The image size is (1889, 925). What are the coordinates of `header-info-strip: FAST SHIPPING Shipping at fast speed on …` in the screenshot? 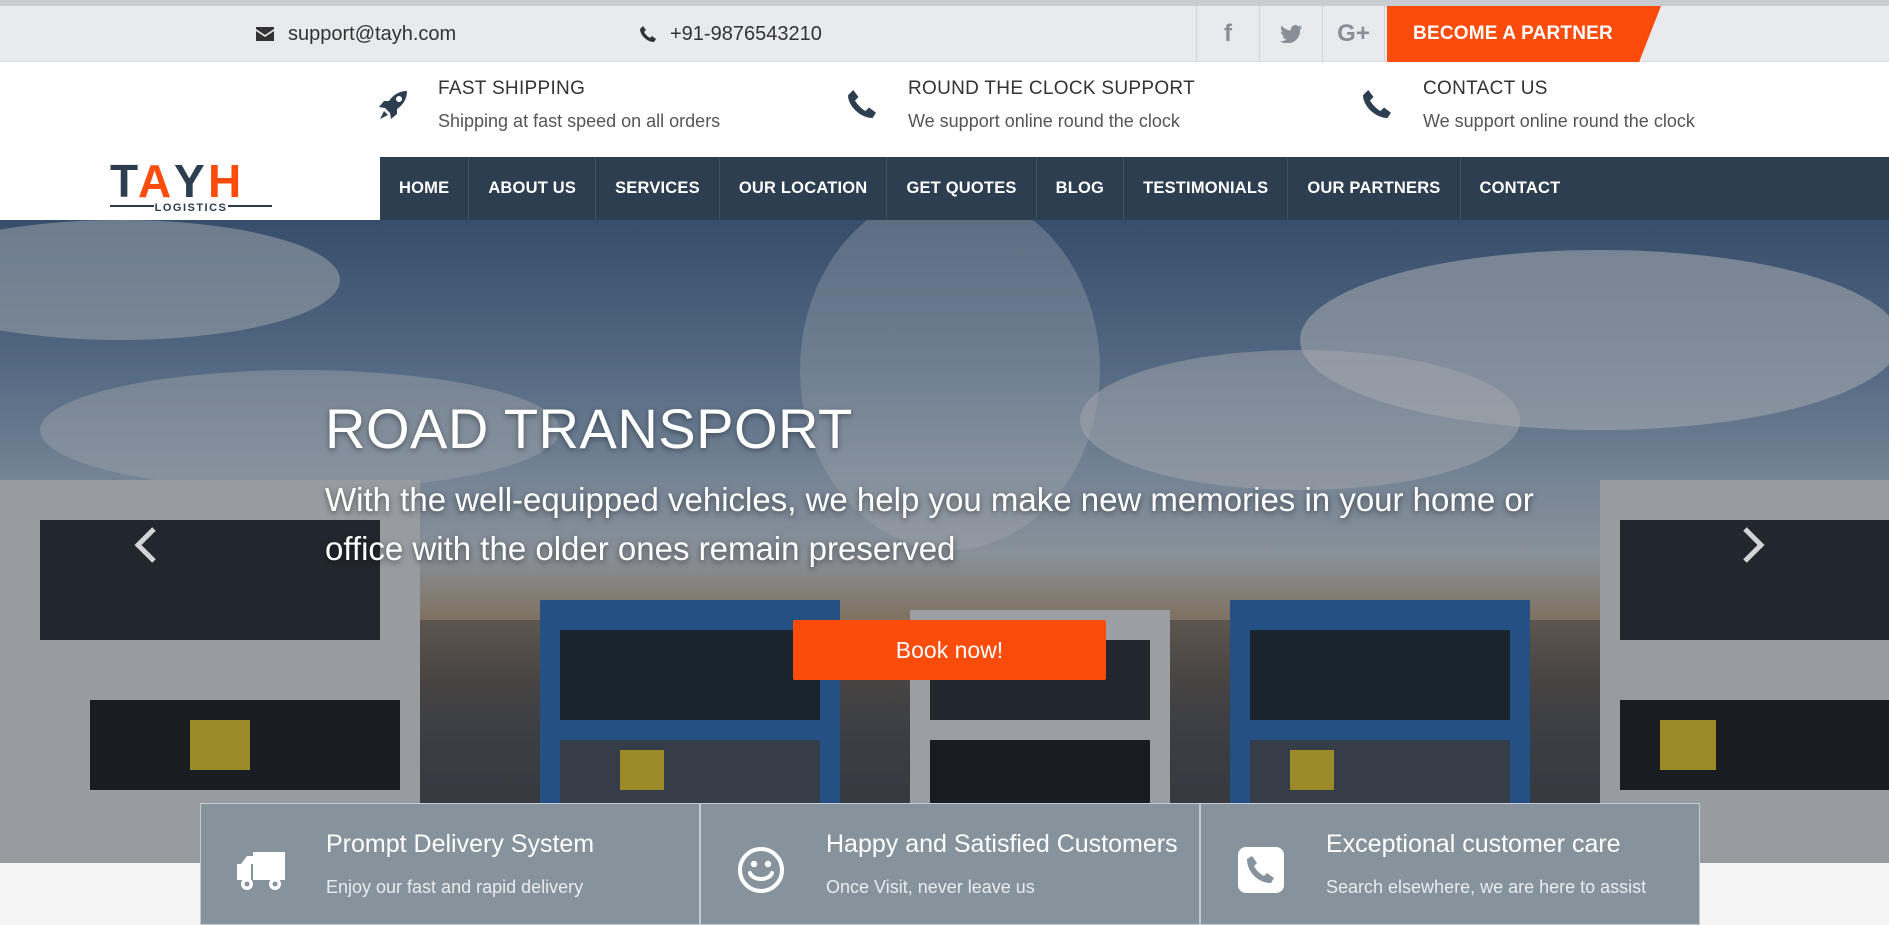 It's located at (944, 109).